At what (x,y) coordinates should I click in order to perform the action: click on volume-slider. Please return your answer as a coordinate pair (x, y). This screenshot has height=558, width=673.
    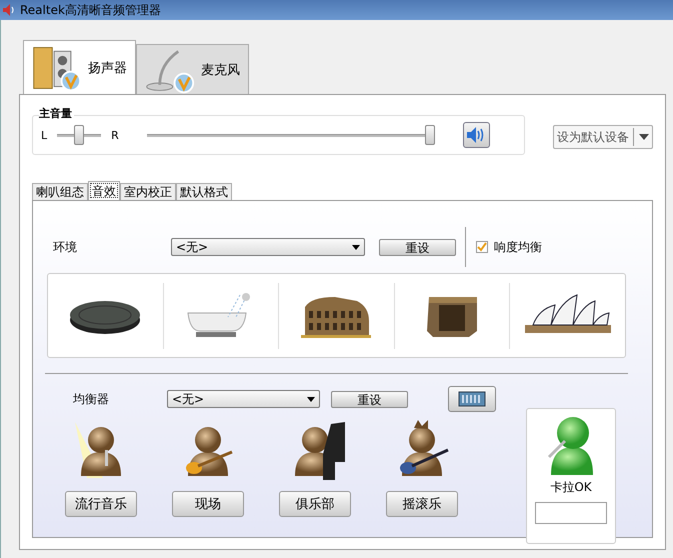
    Looking at the image, I should click on (290, 135).